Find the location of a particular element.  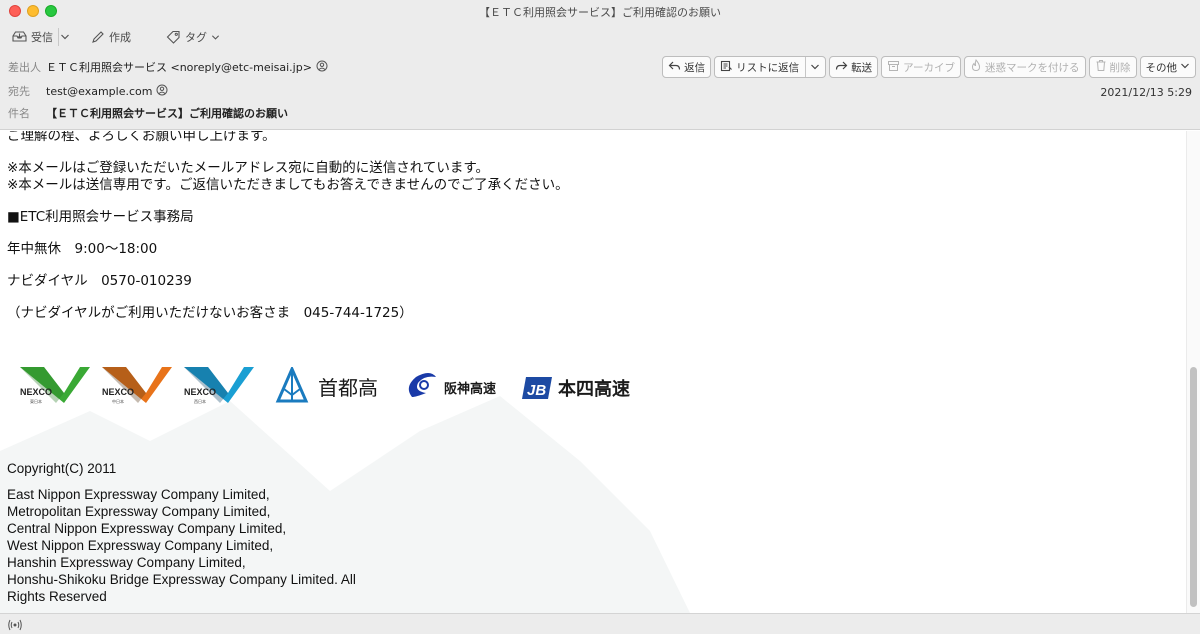

toolbar: 受信 作成 タグ is located at coordinates (600, 37).